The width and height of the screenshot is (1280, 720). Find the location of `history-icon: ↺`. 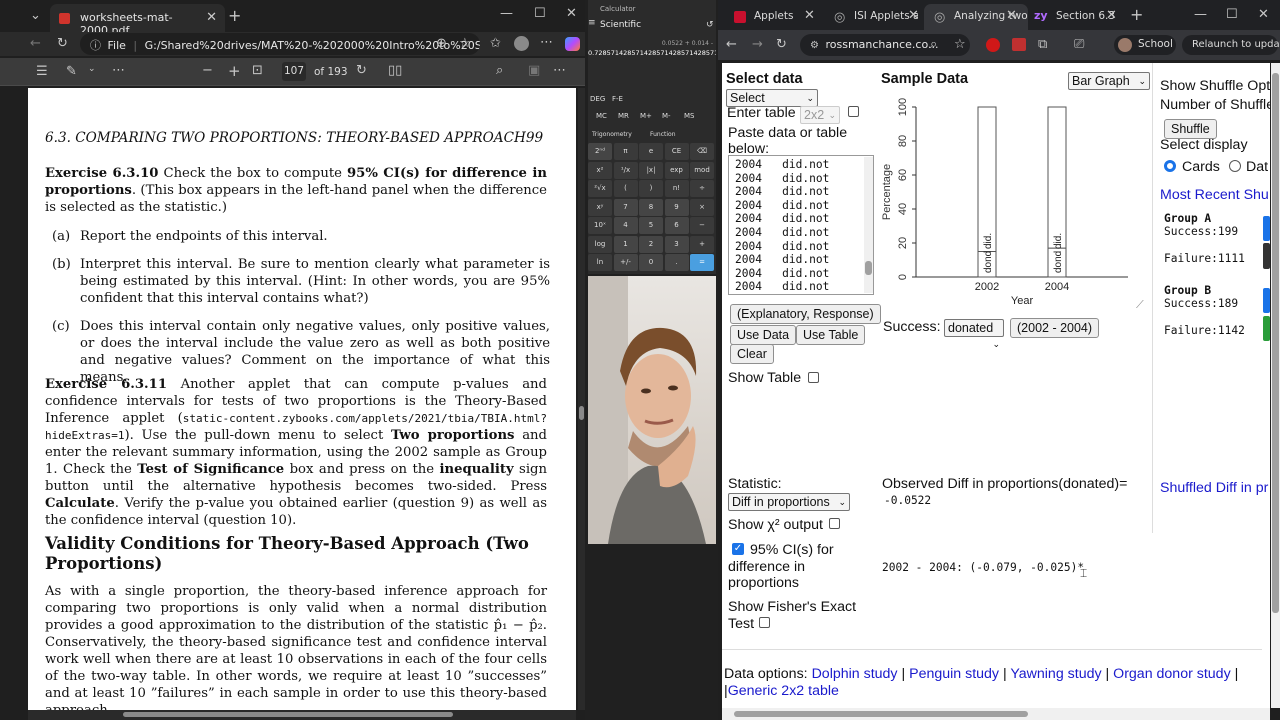

history-icon: ↺ is located at coordinates (710, 25).